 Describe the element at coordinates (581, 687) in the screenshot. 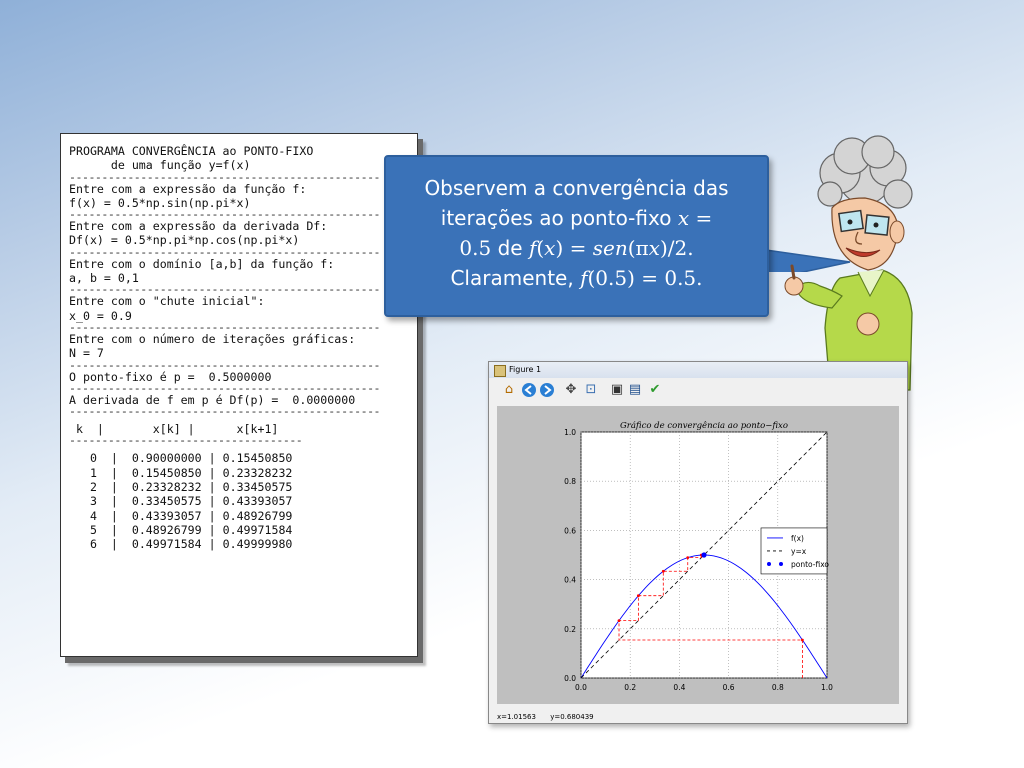

I see `x-tick-label: 0.0` at that location.